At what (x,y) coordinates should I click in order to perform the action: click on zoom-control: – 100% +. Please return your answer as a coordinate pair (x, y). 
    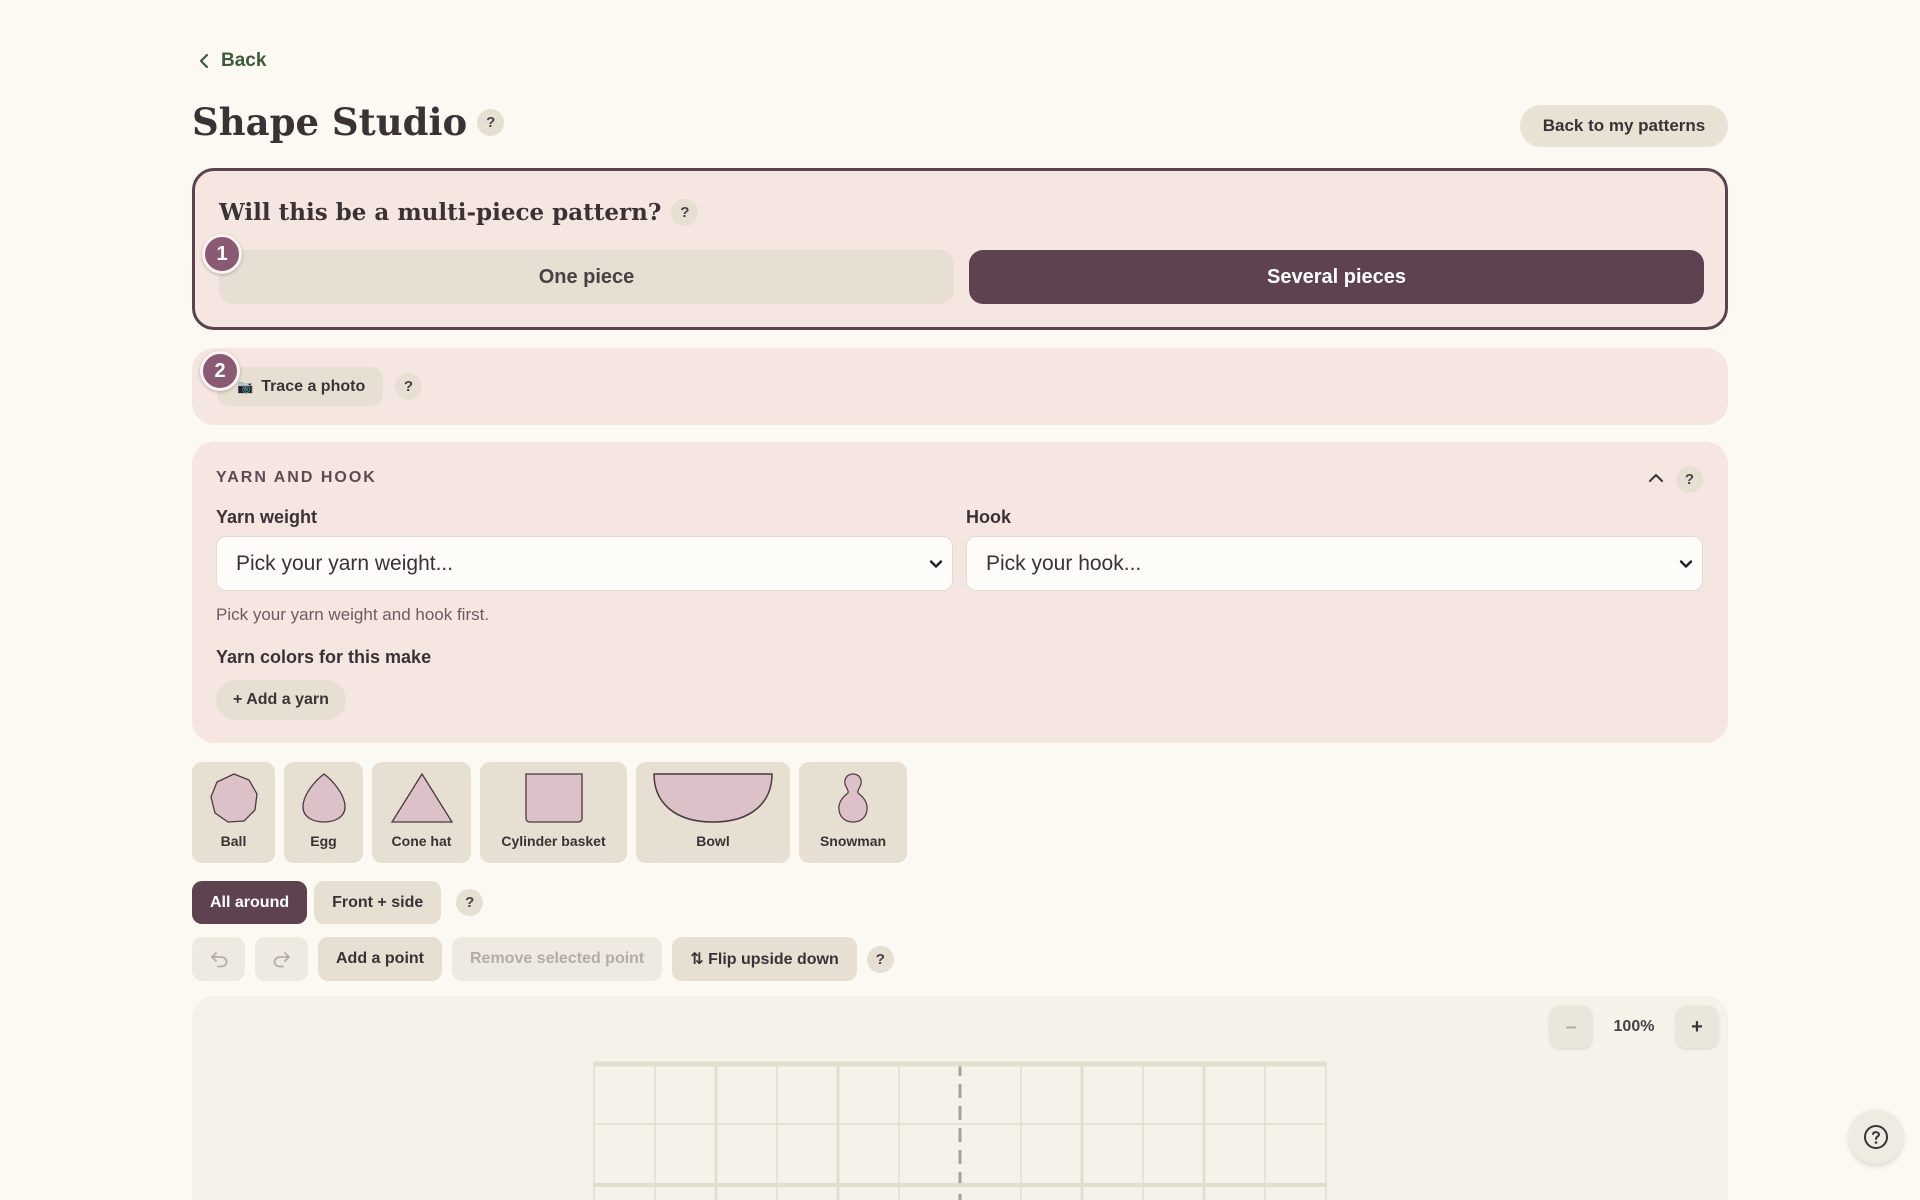
    Looking at the image, I should click on (1634, 1027).